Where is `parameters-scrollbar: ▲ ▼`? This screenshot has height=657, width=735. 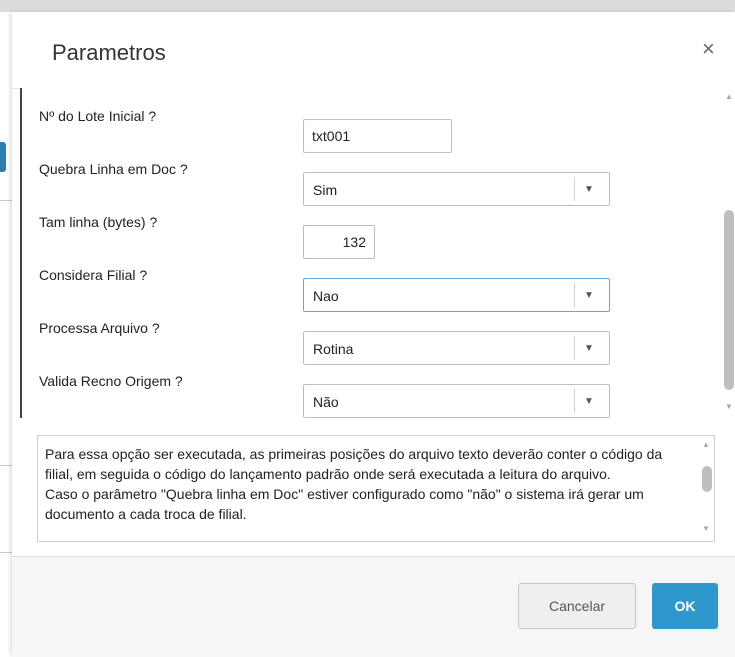
parameters-scrollbar: ▲ ▼ is located at coordinates (727, 253).